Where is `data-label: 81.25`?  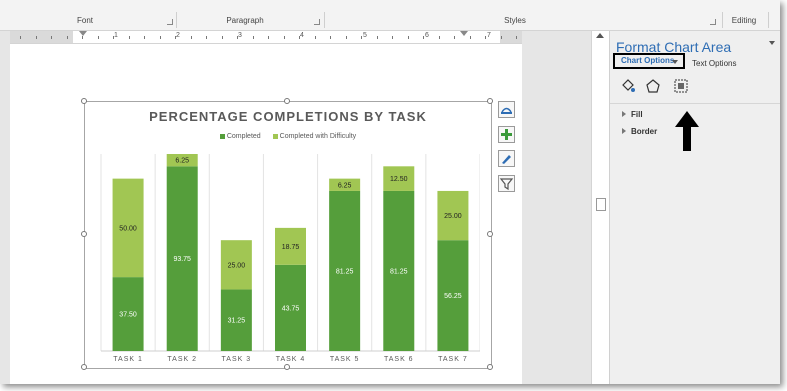
data-label: 81.25 is located at coordinates (345, 271).